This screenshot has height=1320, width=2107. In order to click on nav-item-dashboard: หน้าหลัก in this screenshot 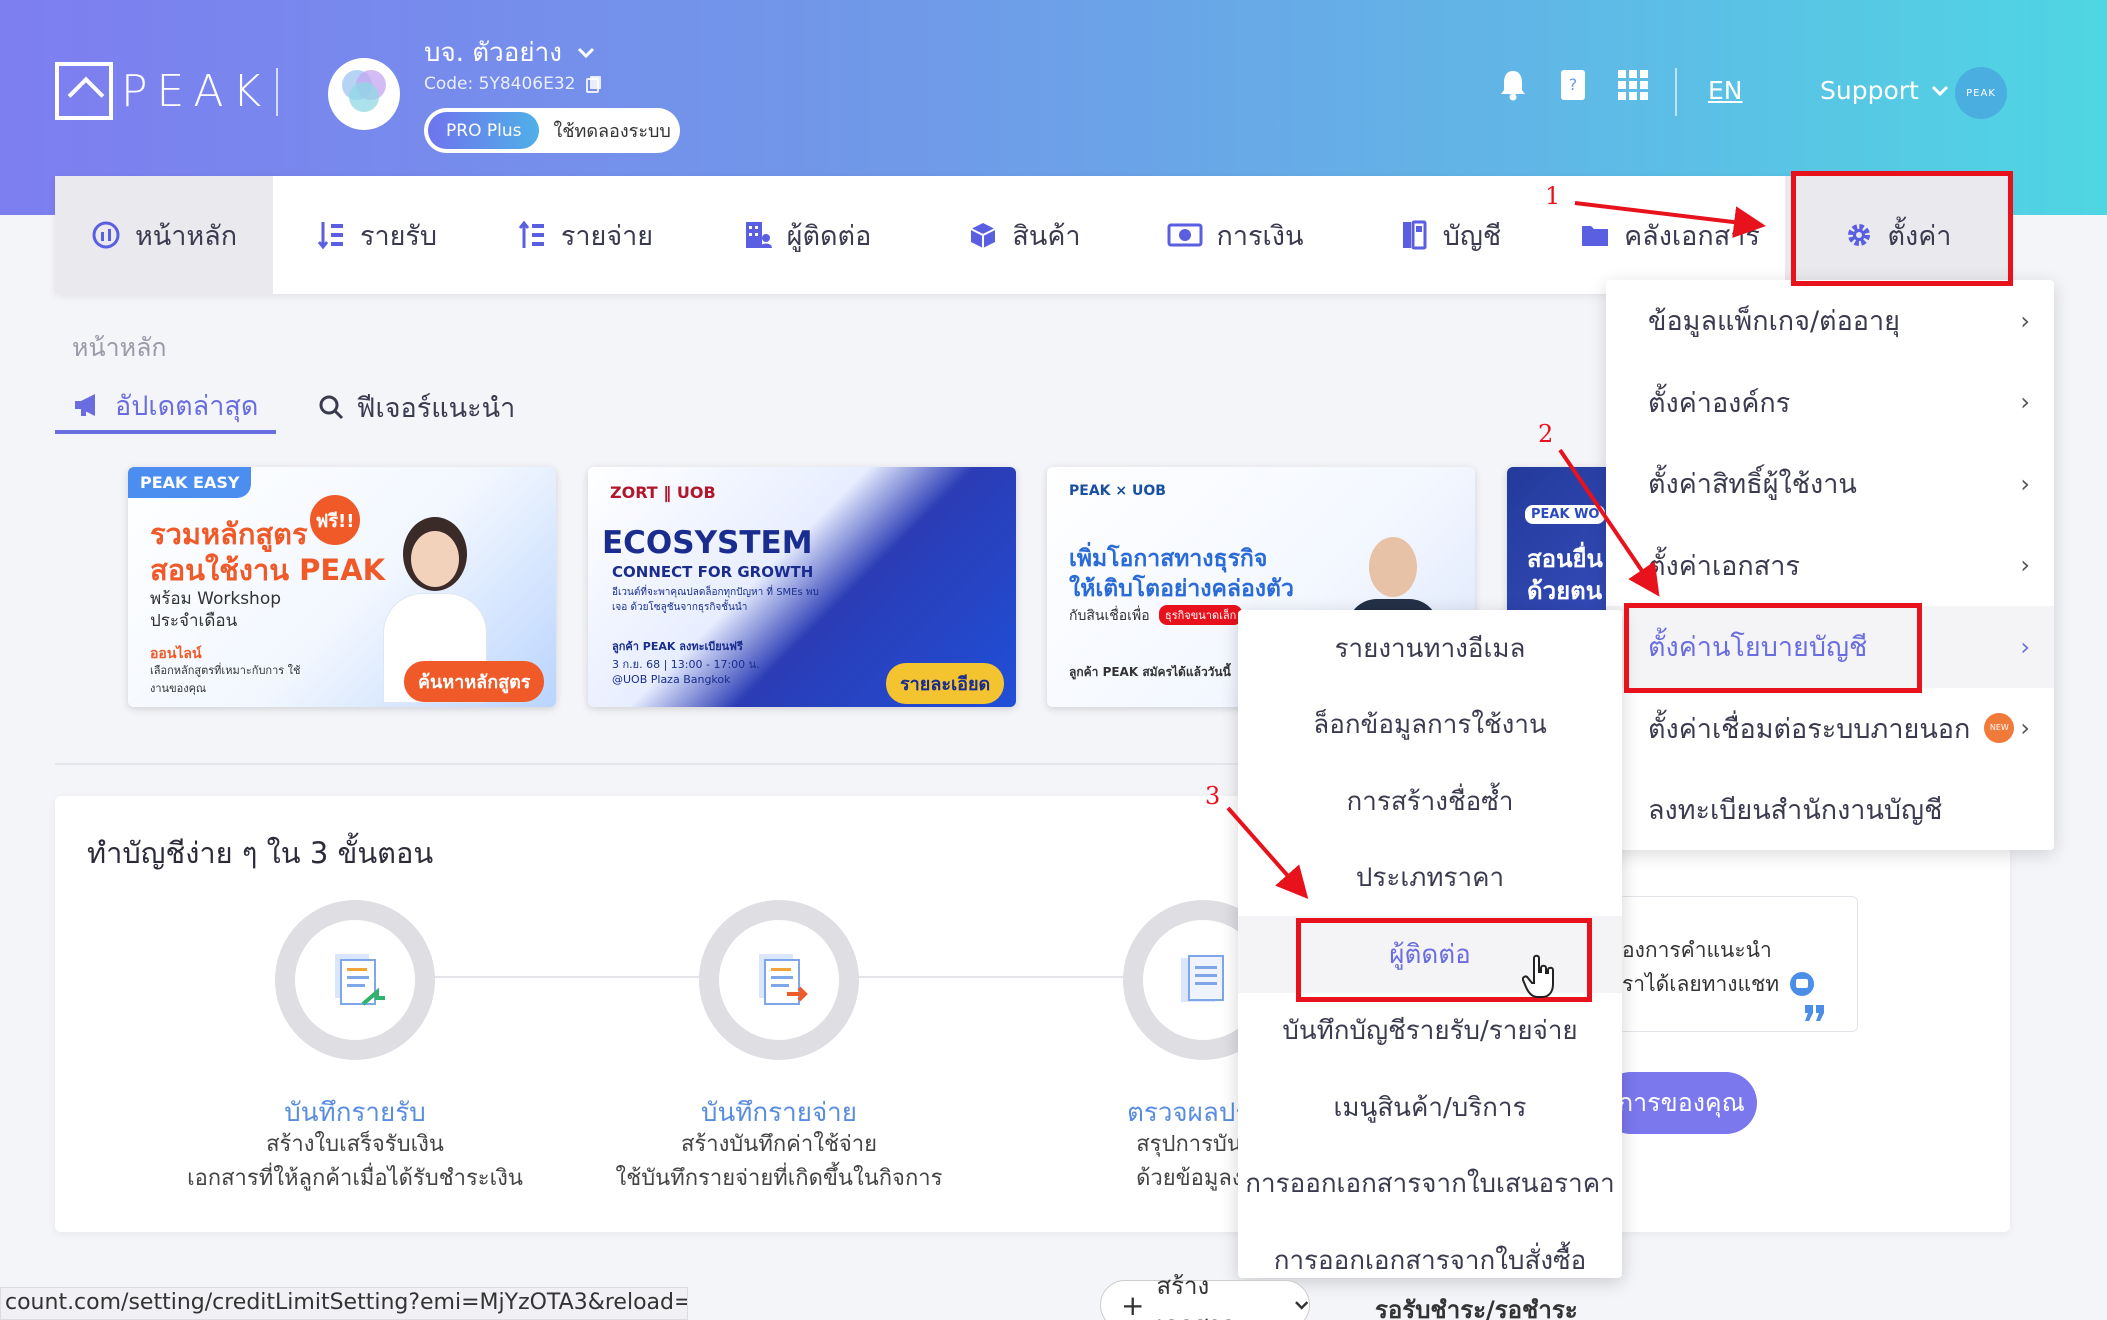, I will do `click(164, 235)`.